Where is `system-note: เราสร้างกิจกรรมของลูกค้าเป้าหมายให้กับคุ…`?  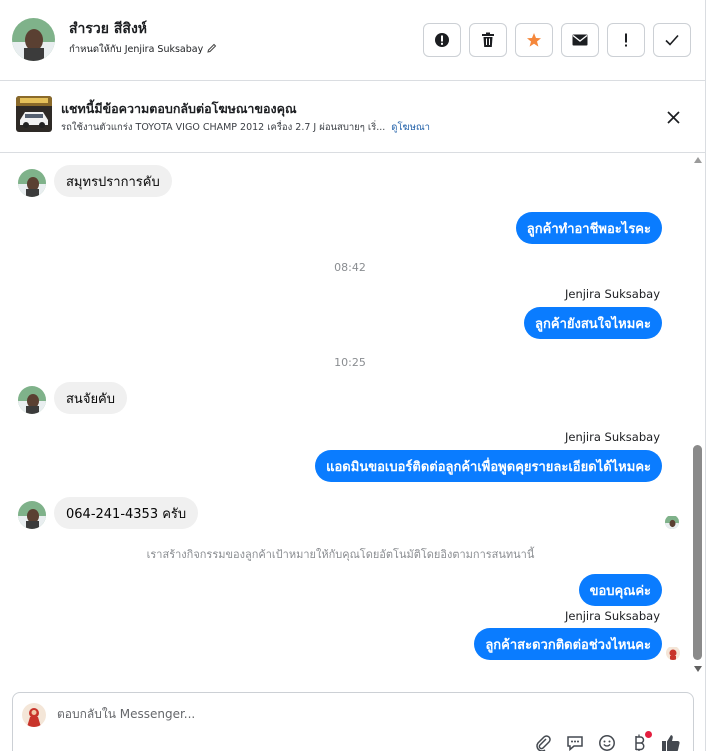
system-note: เราสร้างกิจกรรมของลูกค้าเป้าหมายให้กับคุ… is located at coordinates (340, 554).